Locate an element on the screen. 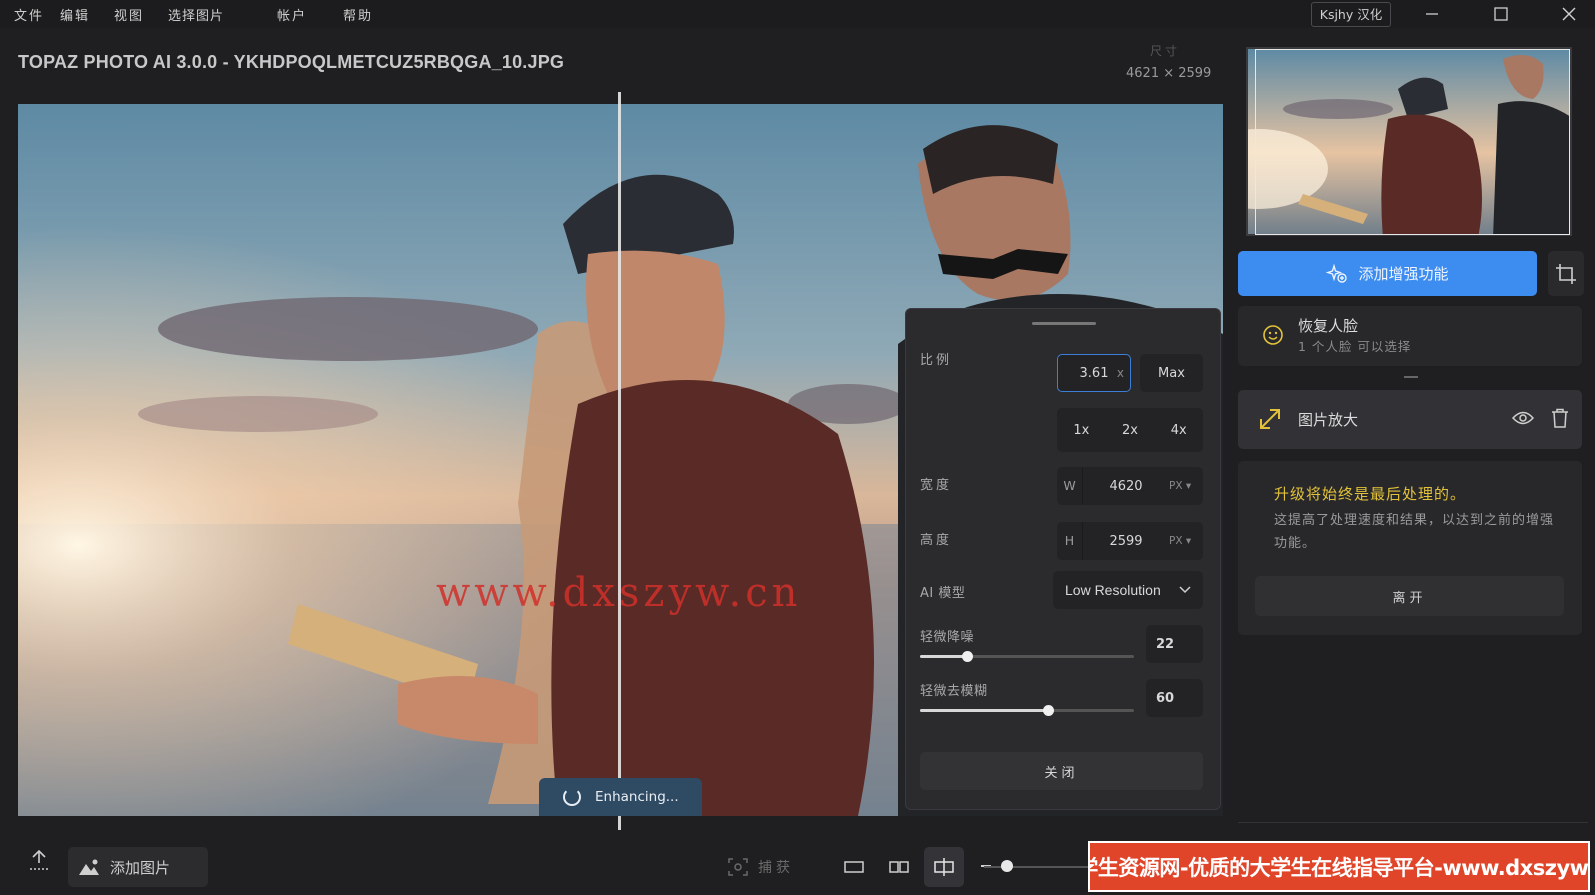 Image resolution: width=1595 pixels, height=895 pixels. add-enhancement-button: 添加增强功能 is located at coordinates (1387, 273).